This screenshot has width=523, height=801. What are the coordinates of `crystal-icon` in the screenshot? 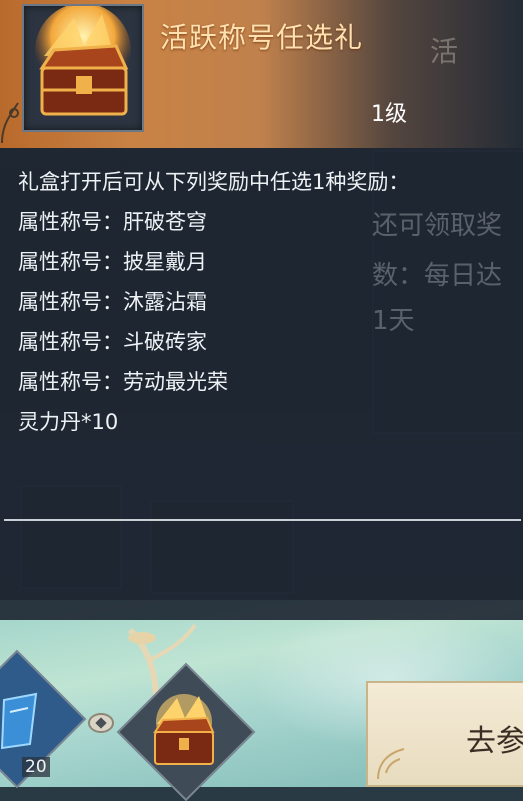 It's located at (19, 721).